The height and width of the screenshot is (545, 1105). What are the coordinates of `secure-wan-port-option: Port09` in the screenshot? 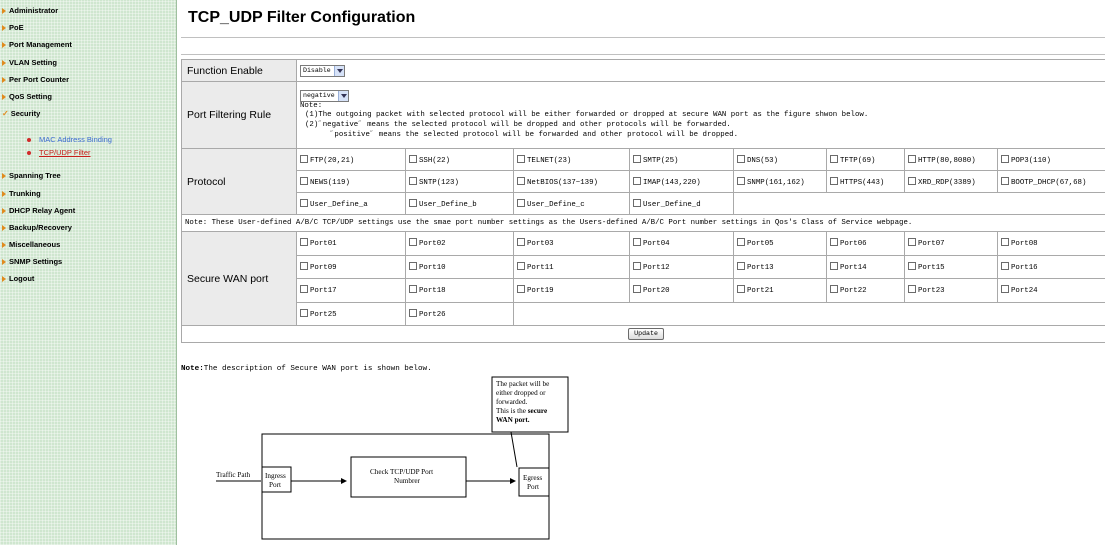 It's located at (351, 266).